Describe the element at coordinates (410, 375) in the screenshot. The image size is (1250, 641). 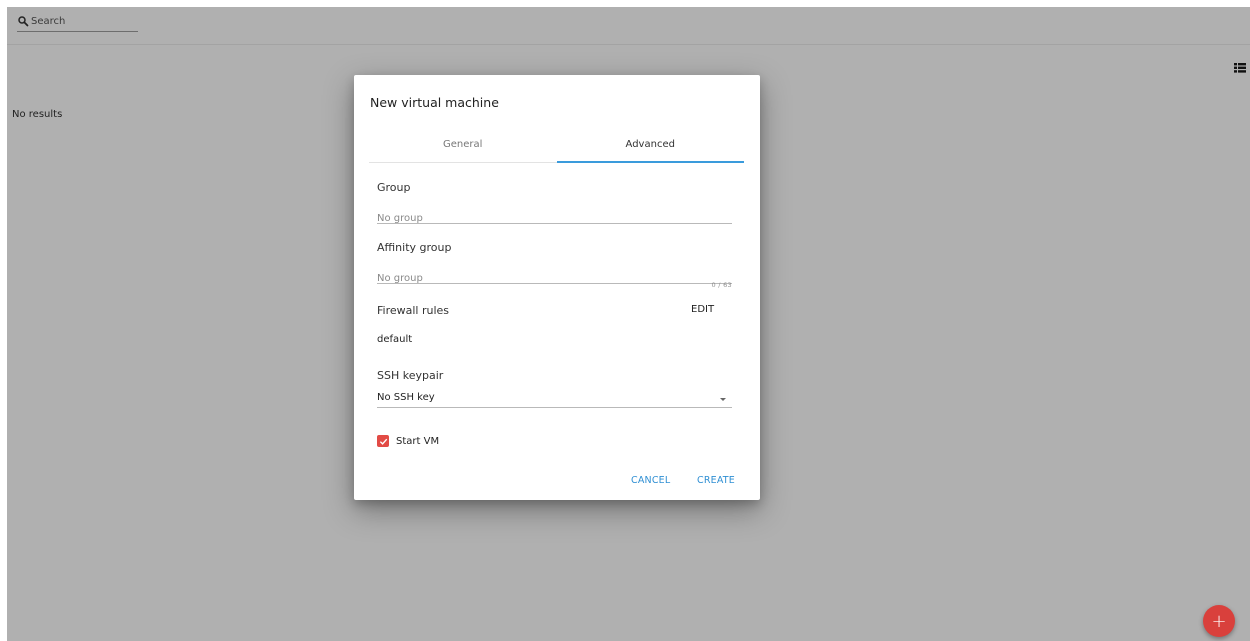
I see `ssh-keypair-label: SSH keypair` at that location.